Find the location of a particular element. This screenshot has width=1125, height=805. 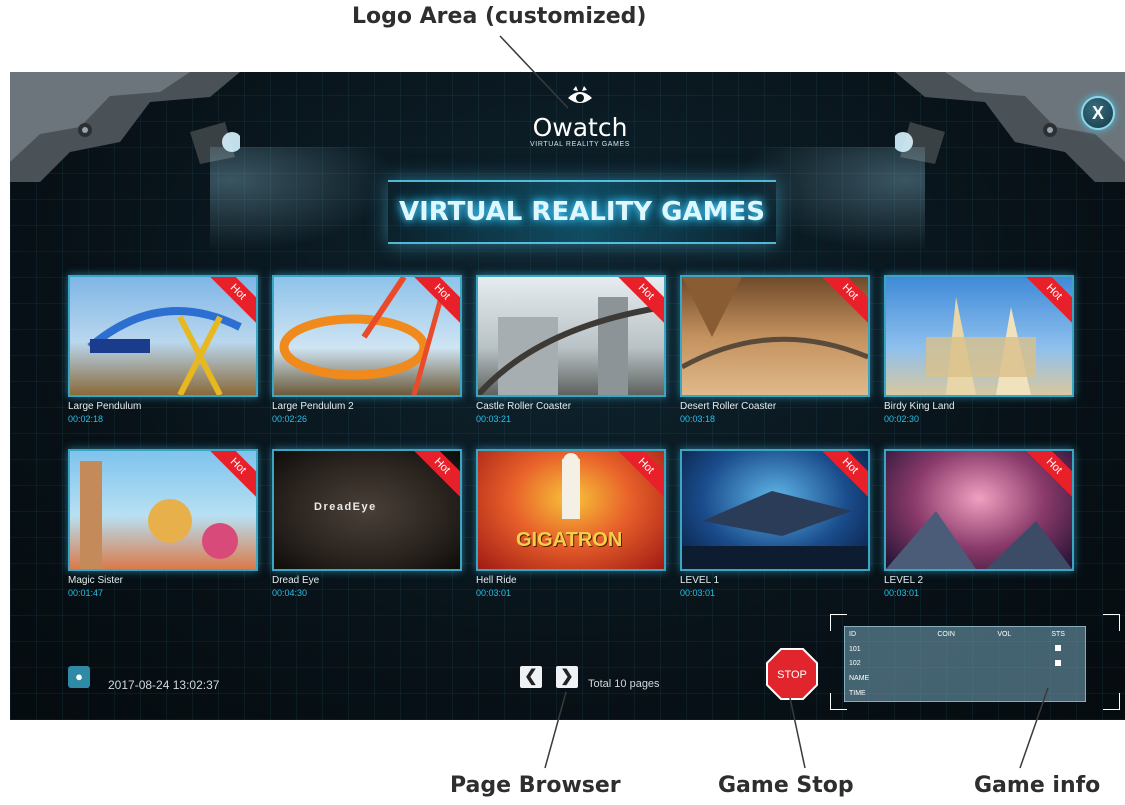

game-info-table: ID COIN VOL STS 101 102 NAME TIME is located at coordinates (965, 664).